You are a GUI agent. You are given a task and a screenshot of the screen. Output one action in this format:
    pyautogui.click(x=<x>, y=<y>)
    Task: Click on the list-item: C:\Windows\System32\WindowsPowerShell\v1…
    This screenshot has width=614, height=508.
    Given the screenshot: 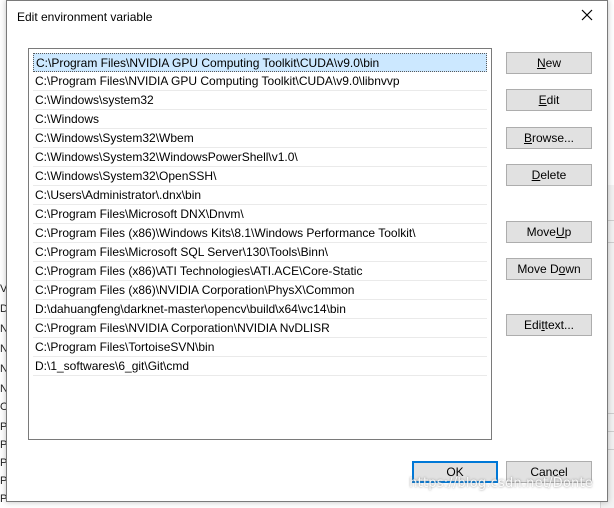 What is the action you would take?
    pyautogui.click(x=260, y=157)
    